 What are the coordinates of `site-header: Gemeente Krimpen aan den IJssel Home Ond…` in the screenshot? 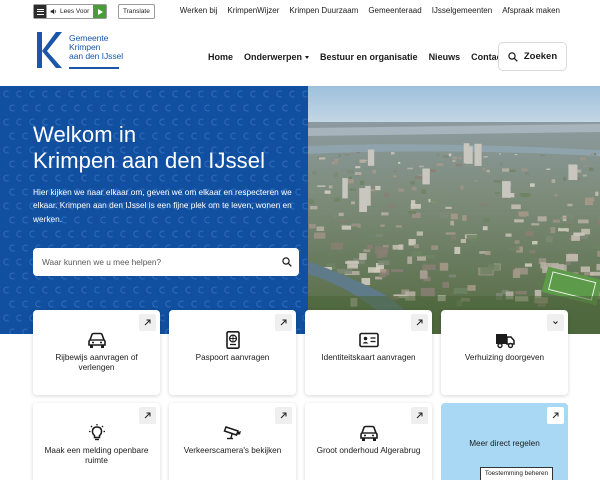 It's located at (300, 55).